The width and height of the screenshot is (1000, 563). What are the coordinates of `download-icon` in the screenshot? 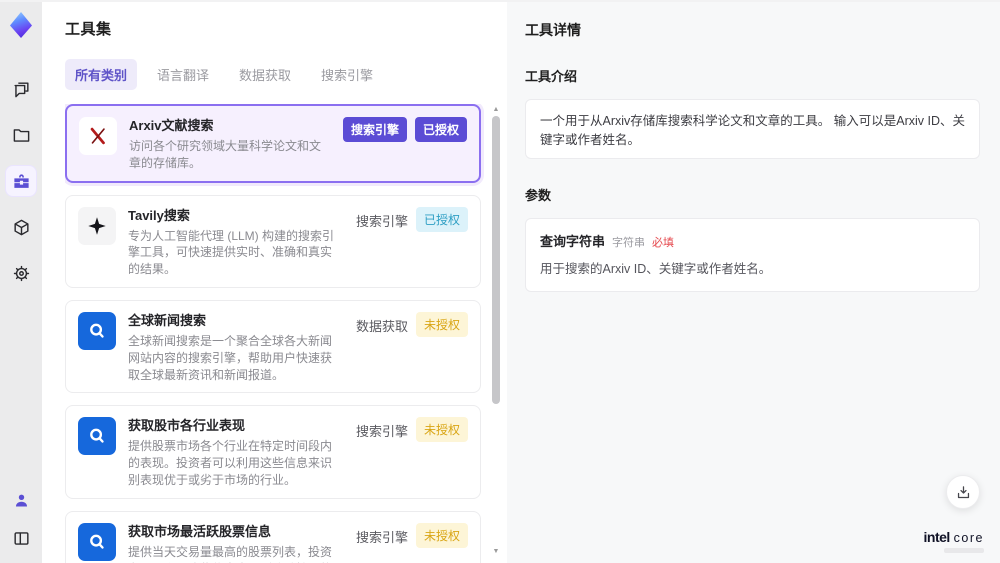 It's located at (963, 491).